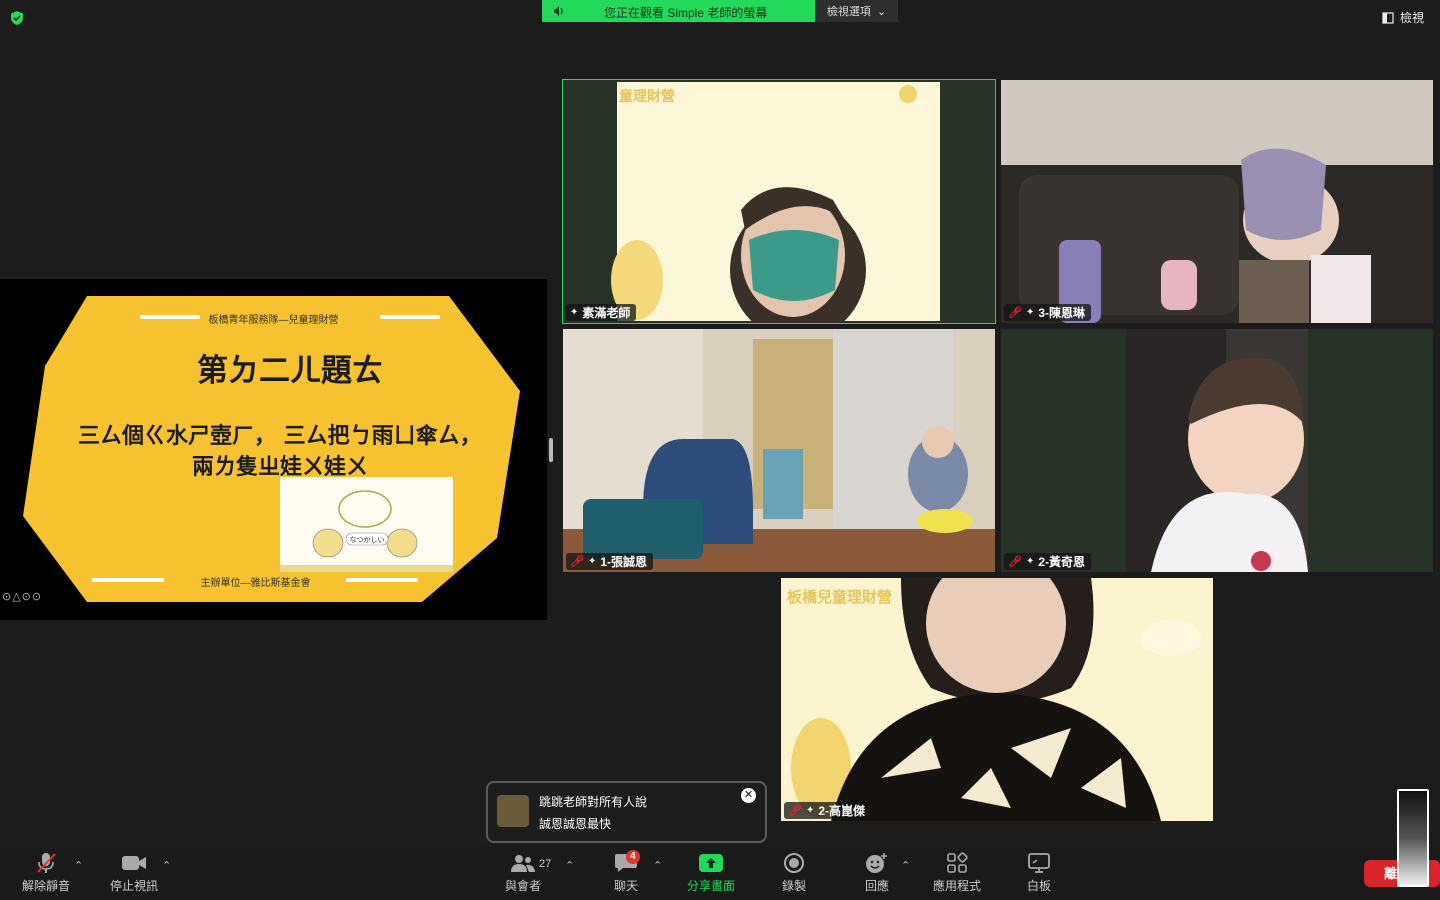 This screenshot has width=1440, height=900. Describe the element at coordinates (46, 863) in the screenshot. I see `microphone-muted-icon` at that location.